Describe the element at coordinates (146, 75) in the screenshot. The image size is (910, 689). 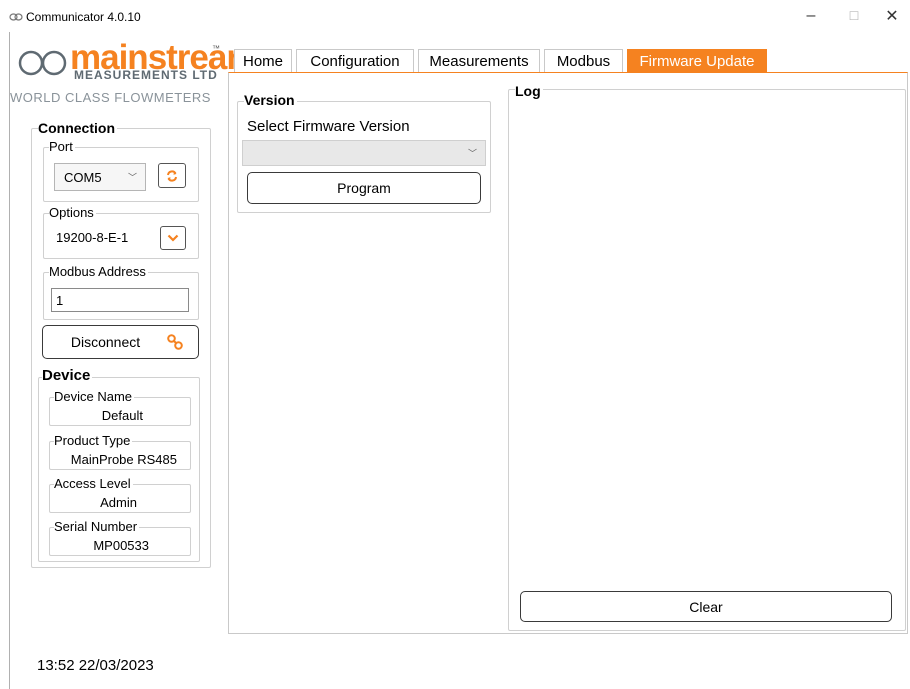
I see `logo-subtitle: MEASUREMENTS LTD` at that location.